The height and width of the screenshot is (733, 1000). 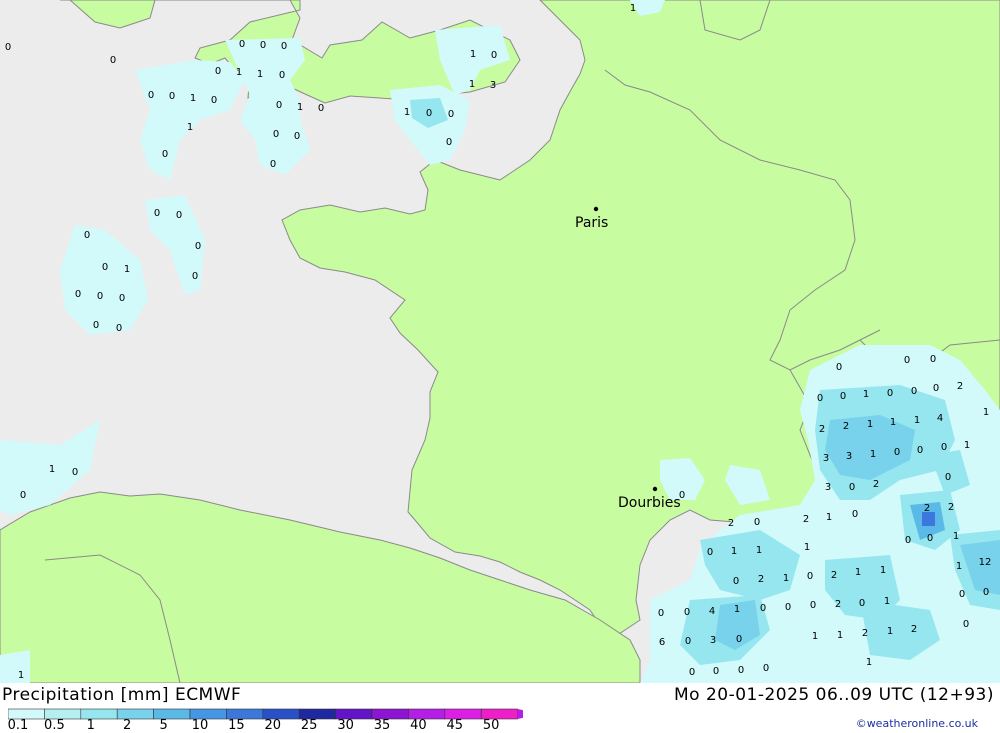 What do you see at coordinates (662, 642) in the screenshot?
I see `precip-value-label: 6` at bounding box center [662, 642].